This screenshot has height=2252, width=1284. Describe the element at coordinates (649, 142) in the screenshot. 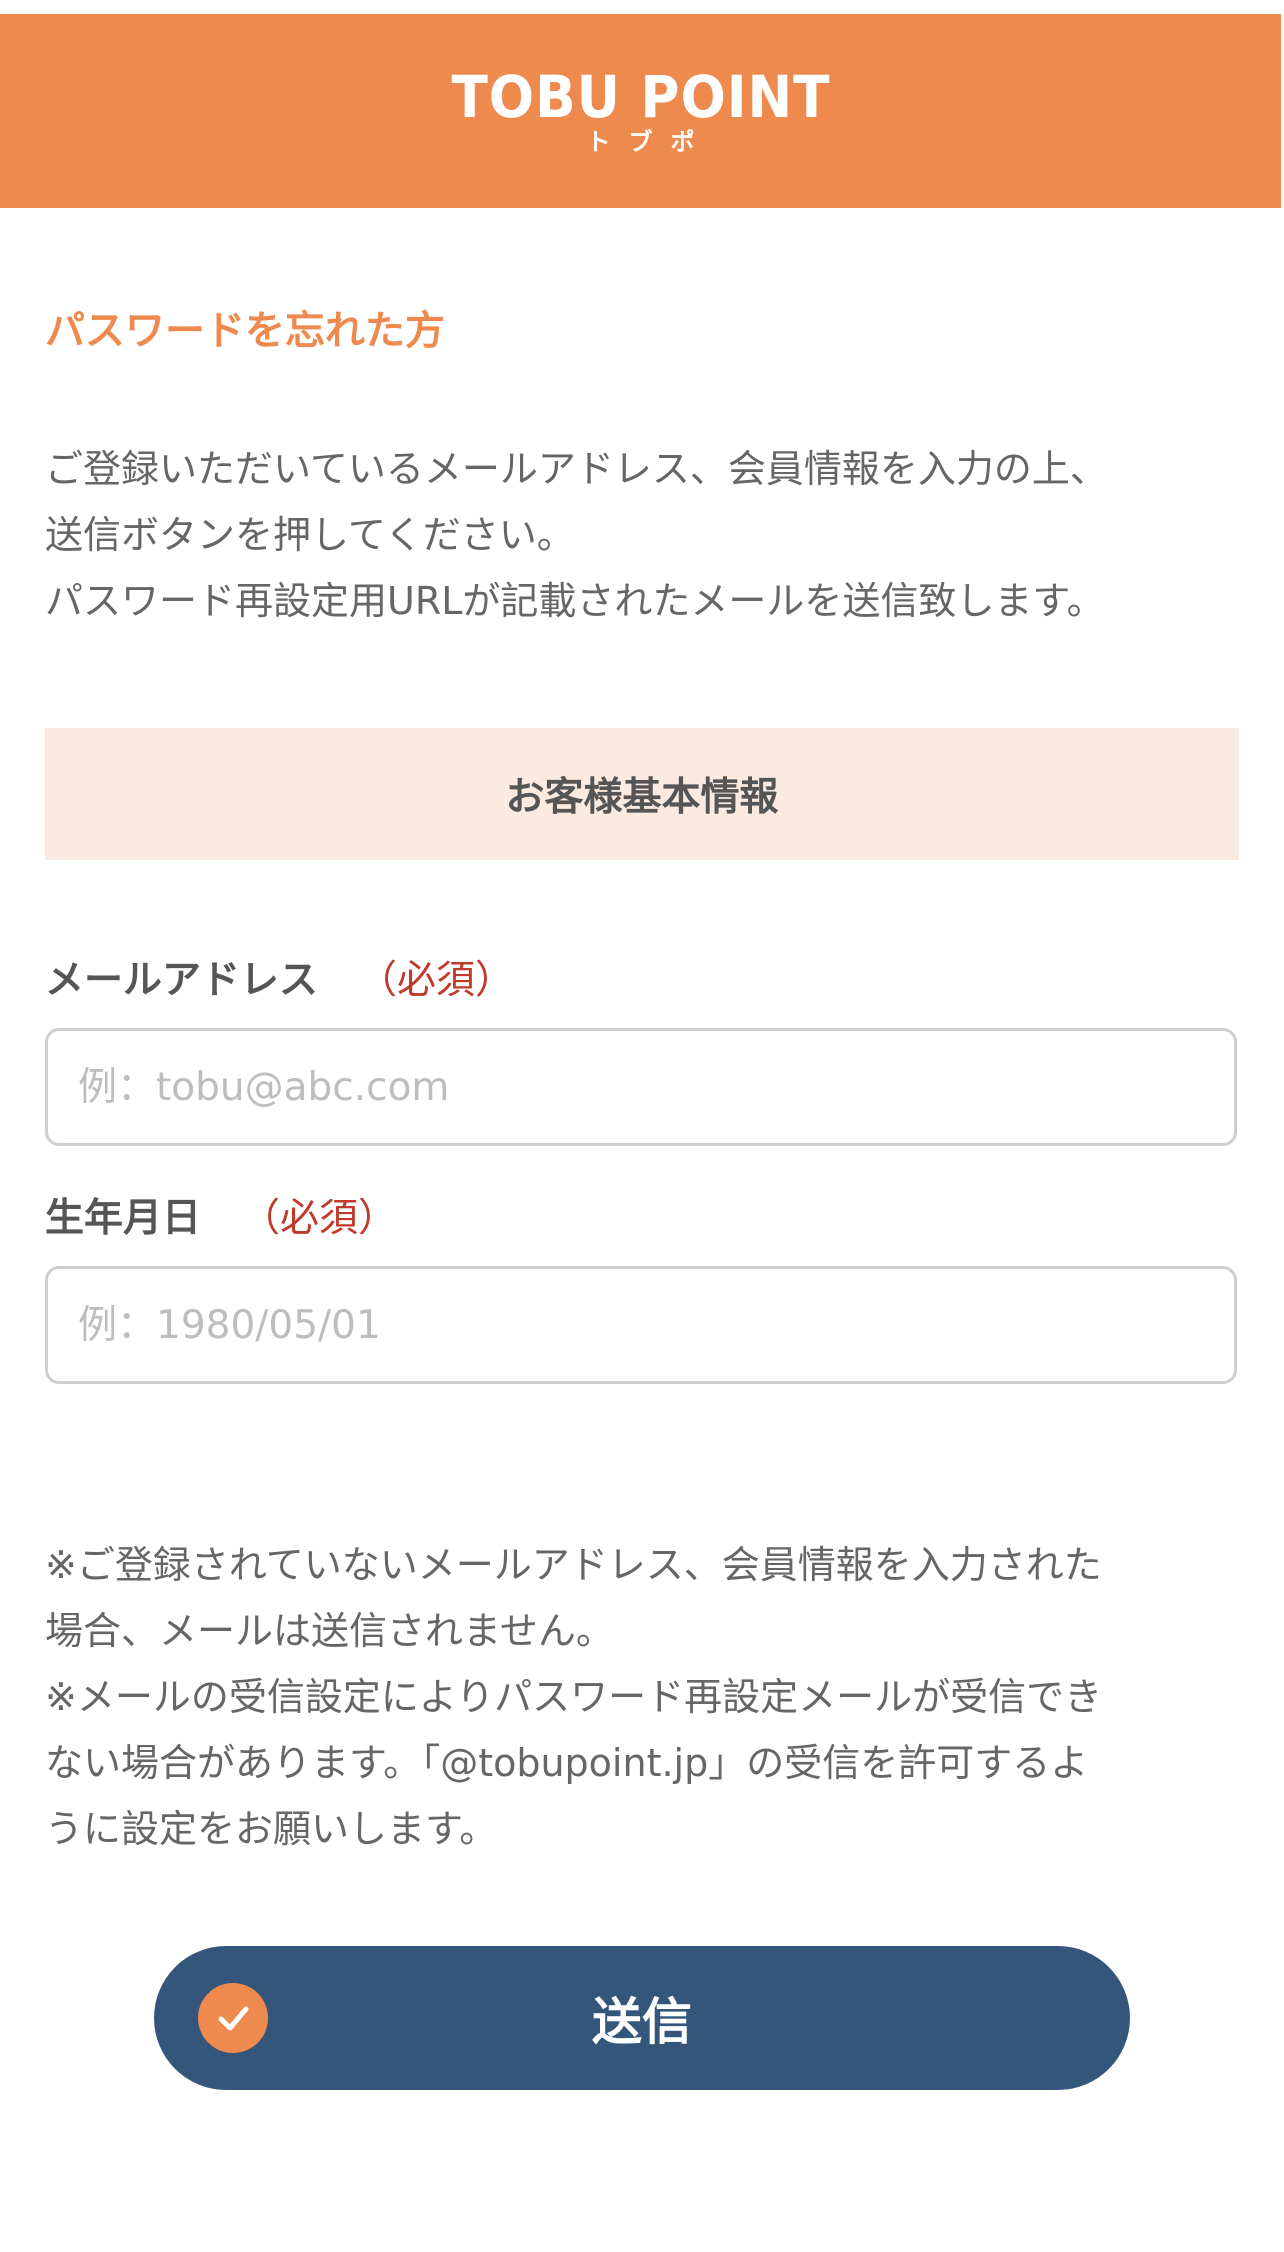

I see `logo-sub-text: トブポ` at that location.